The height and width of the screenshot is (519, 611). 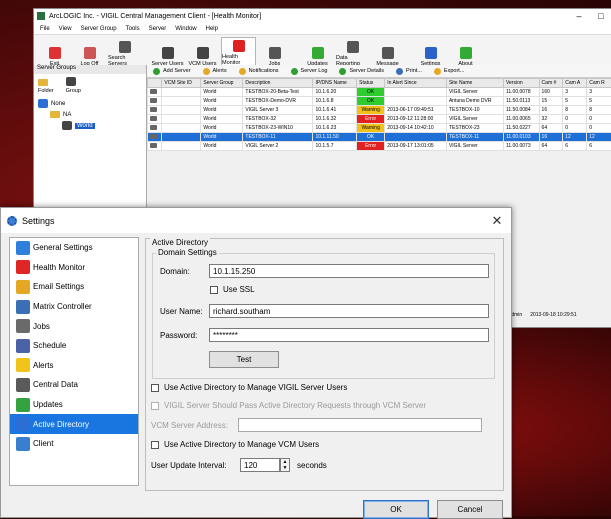 What do you see at coordinates (497, 221) in the screenshot?
I see `close-icon: ✕` at bounding box center [497, 221].